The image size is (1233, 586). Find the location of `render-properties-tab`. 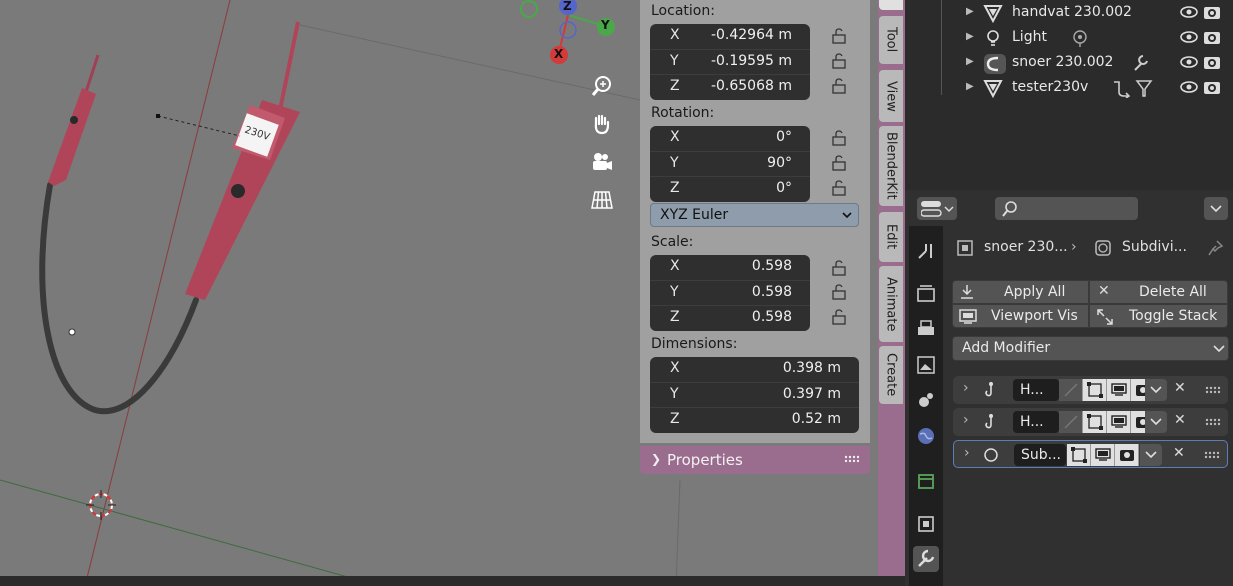

render-properties-tab is located at coordinates (926, 294).